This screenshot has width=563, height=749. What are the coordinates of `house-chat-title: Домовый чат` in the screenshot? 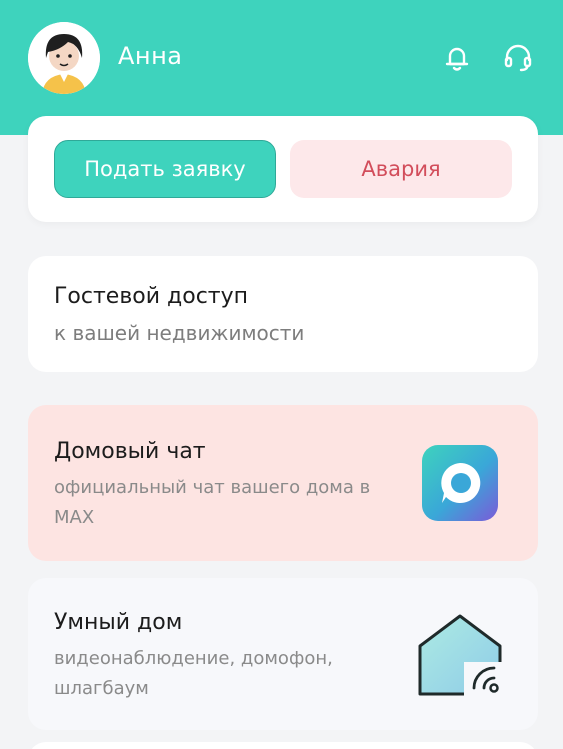 It's located at (130, 451).